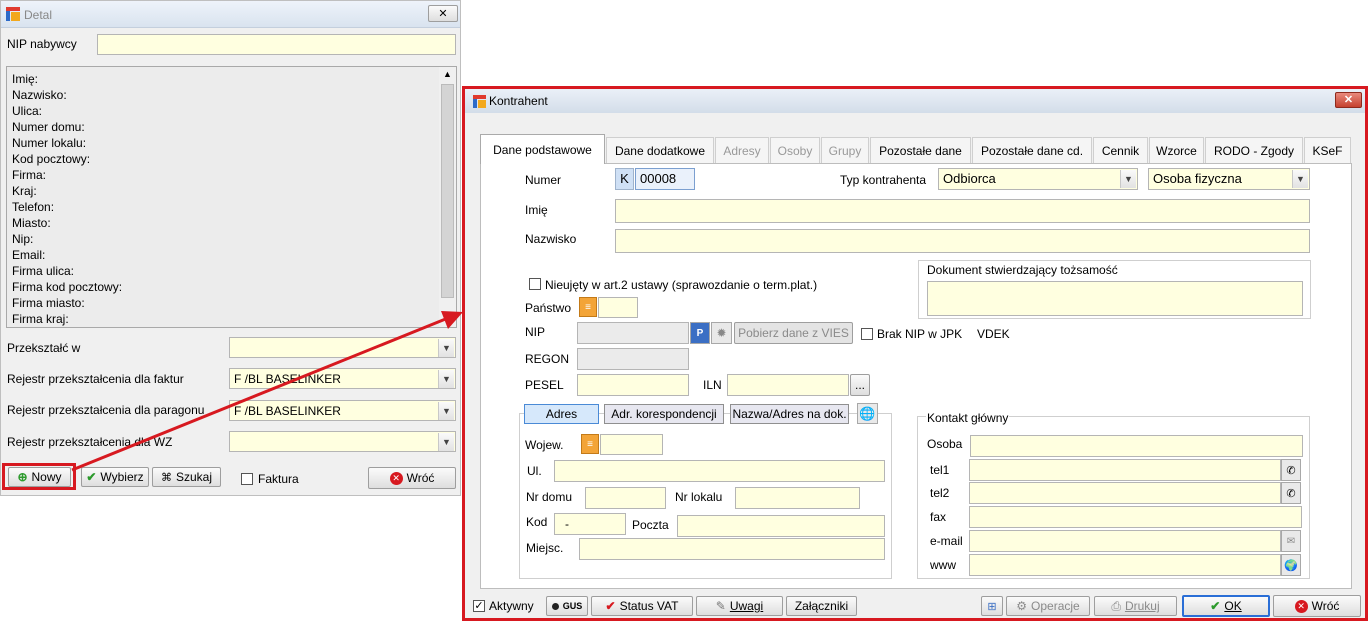 The height and width of the screenshot is (621, 1368). I want to click on tab-nazwa-adres-na-dok: Nazwa/Adres na dok., so click(789, 414).